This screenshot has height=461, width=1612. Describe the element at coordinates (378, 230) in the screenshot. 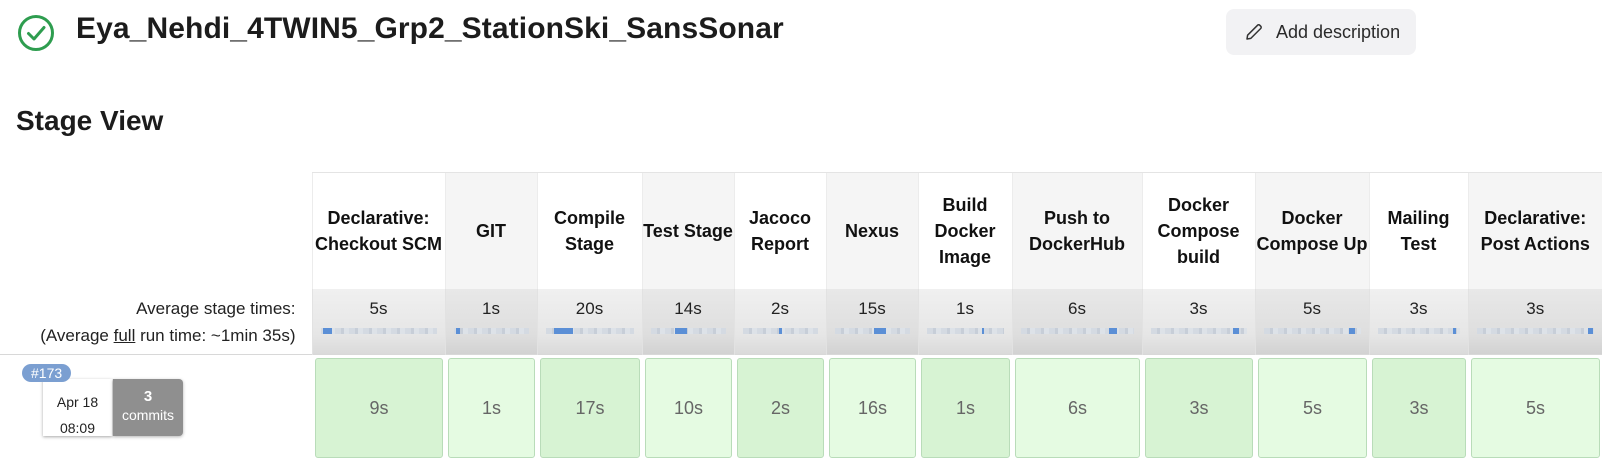

I see `stage-header: Declarative: Checkout SCM` at that location.